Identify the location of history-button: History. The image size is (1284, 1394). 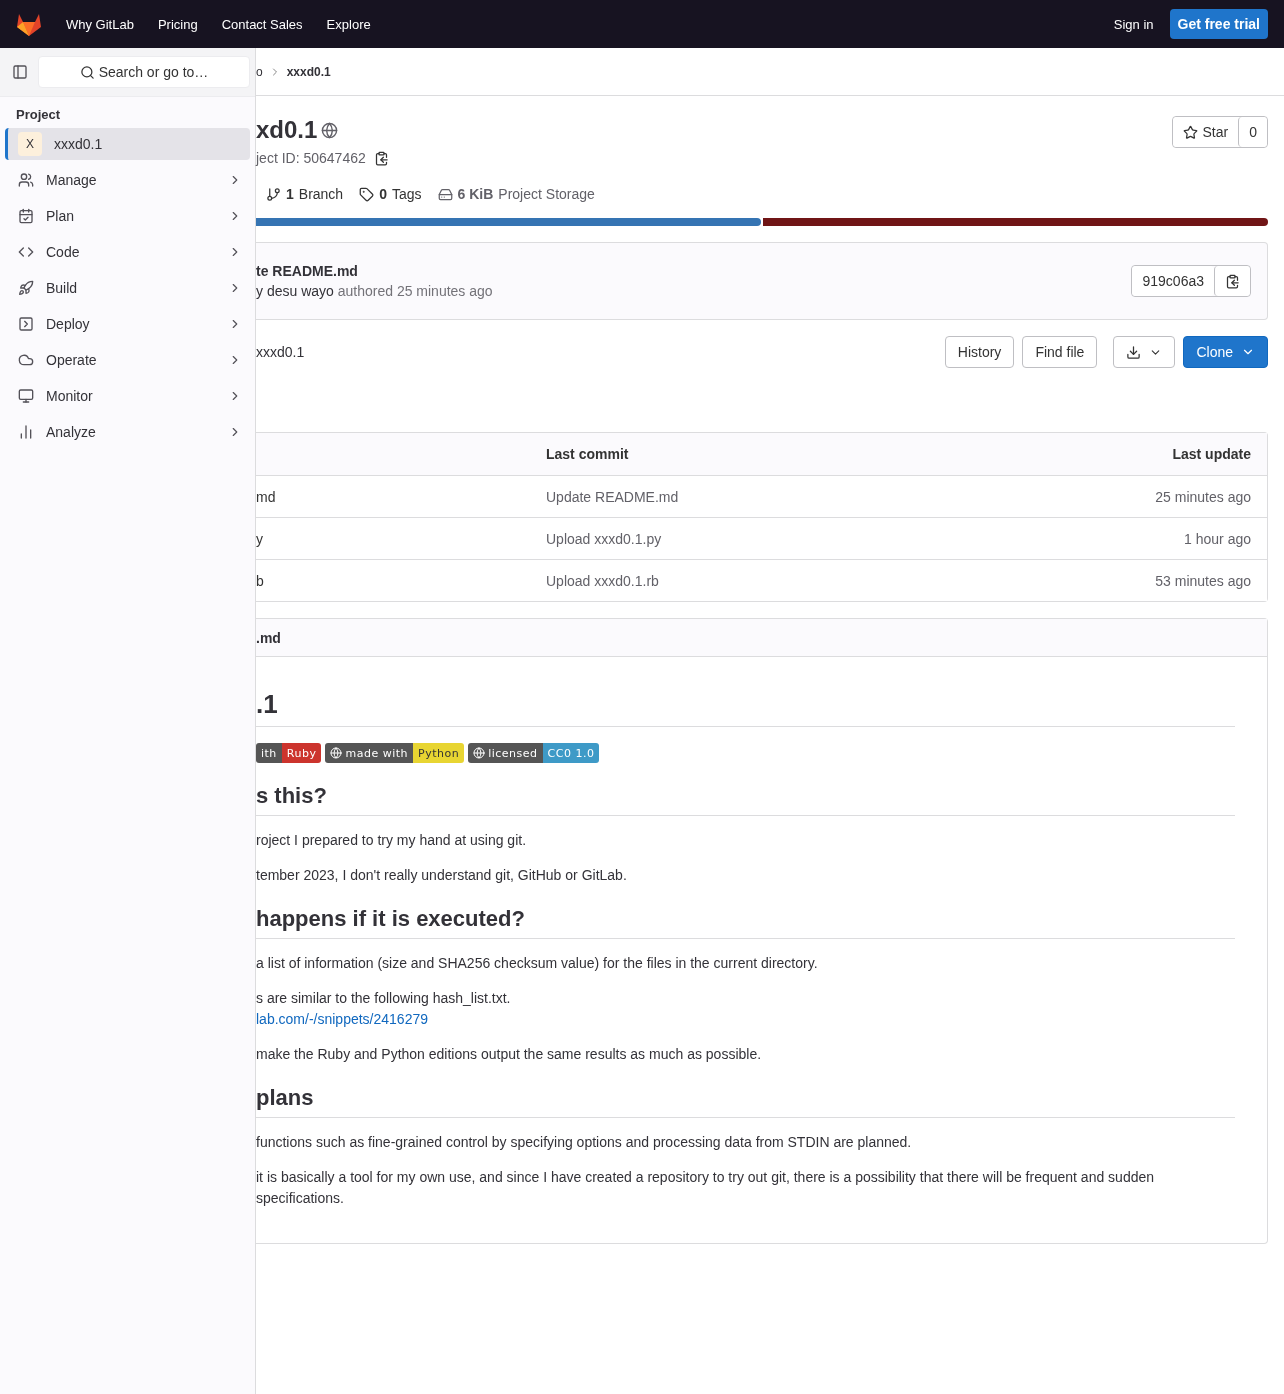
(979, 352).